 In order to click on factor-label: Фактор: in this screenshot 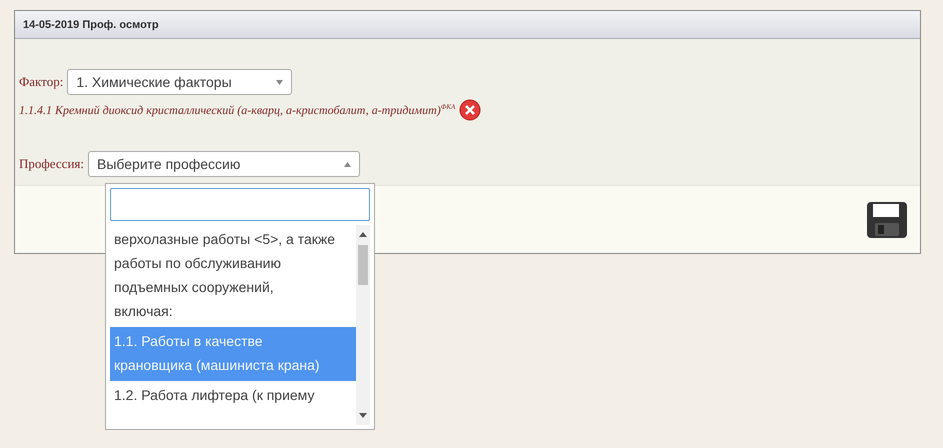, I will do `click(41, 82)`.